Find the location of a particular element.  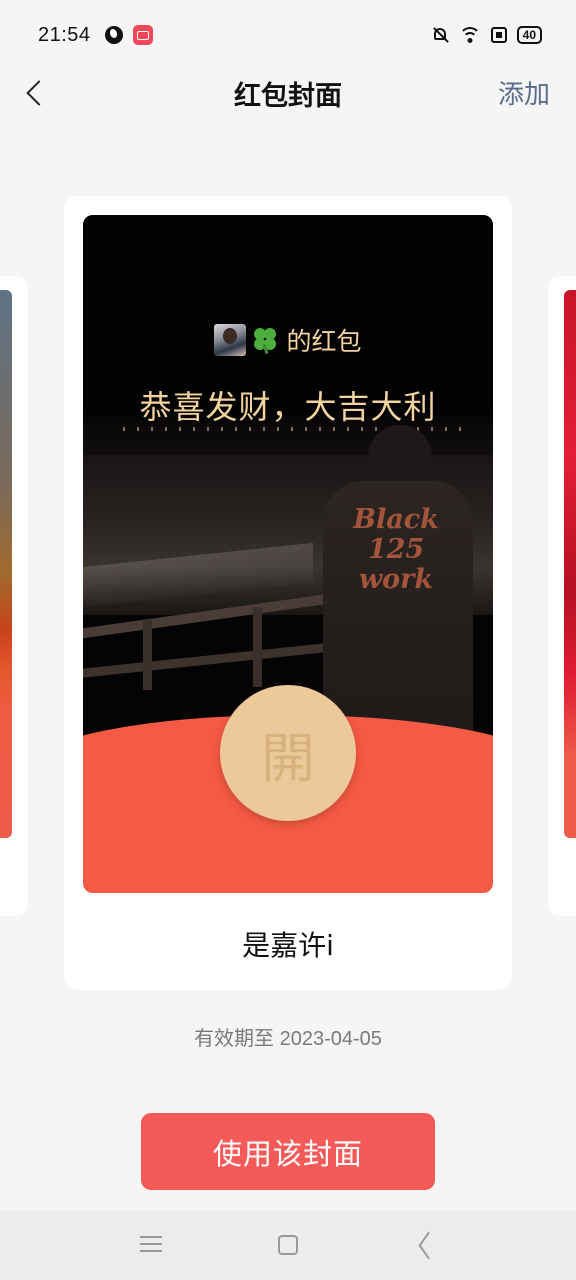

sim-icon is located at coordinates (498, 35).